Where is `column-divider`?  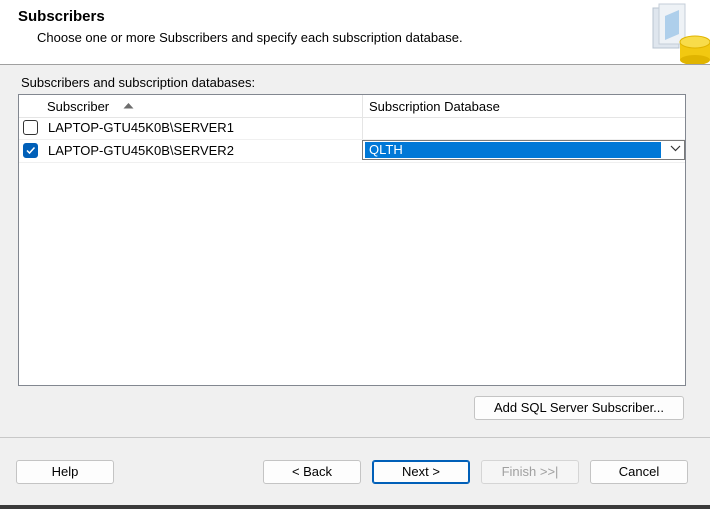
column-divider is located at coordinates (362, 106).